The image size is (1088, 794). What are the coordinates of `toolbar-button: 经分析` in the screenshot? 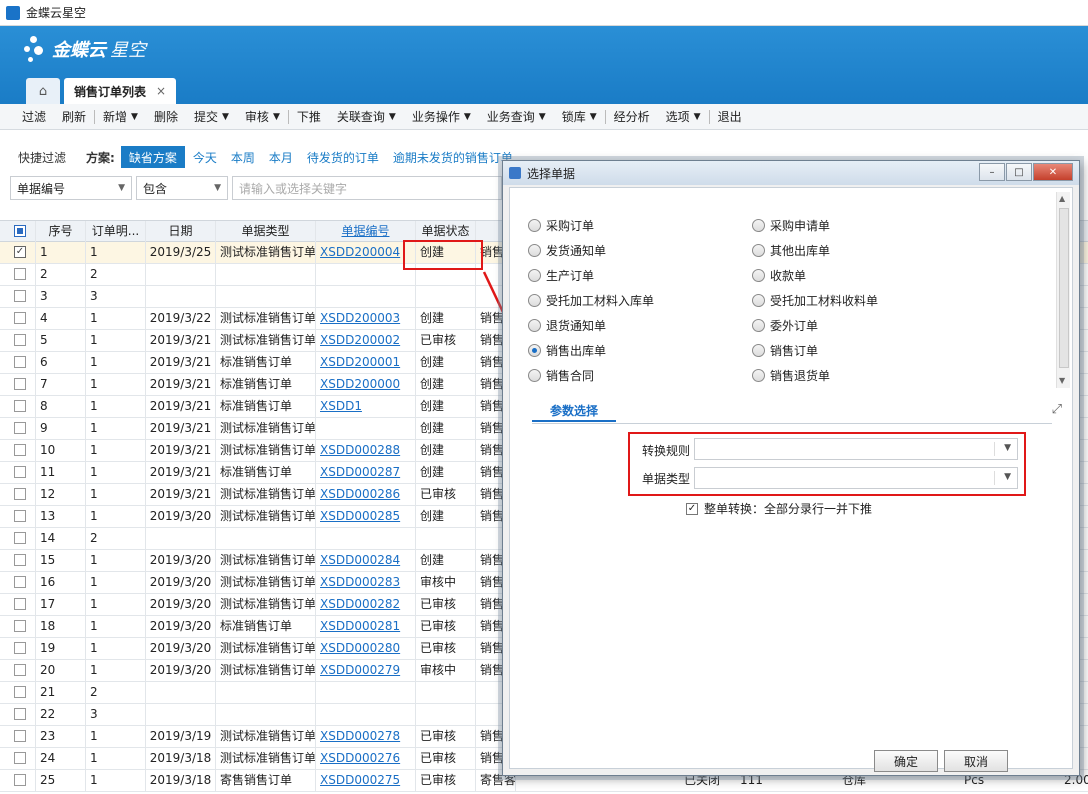 It's located at (632, 117).